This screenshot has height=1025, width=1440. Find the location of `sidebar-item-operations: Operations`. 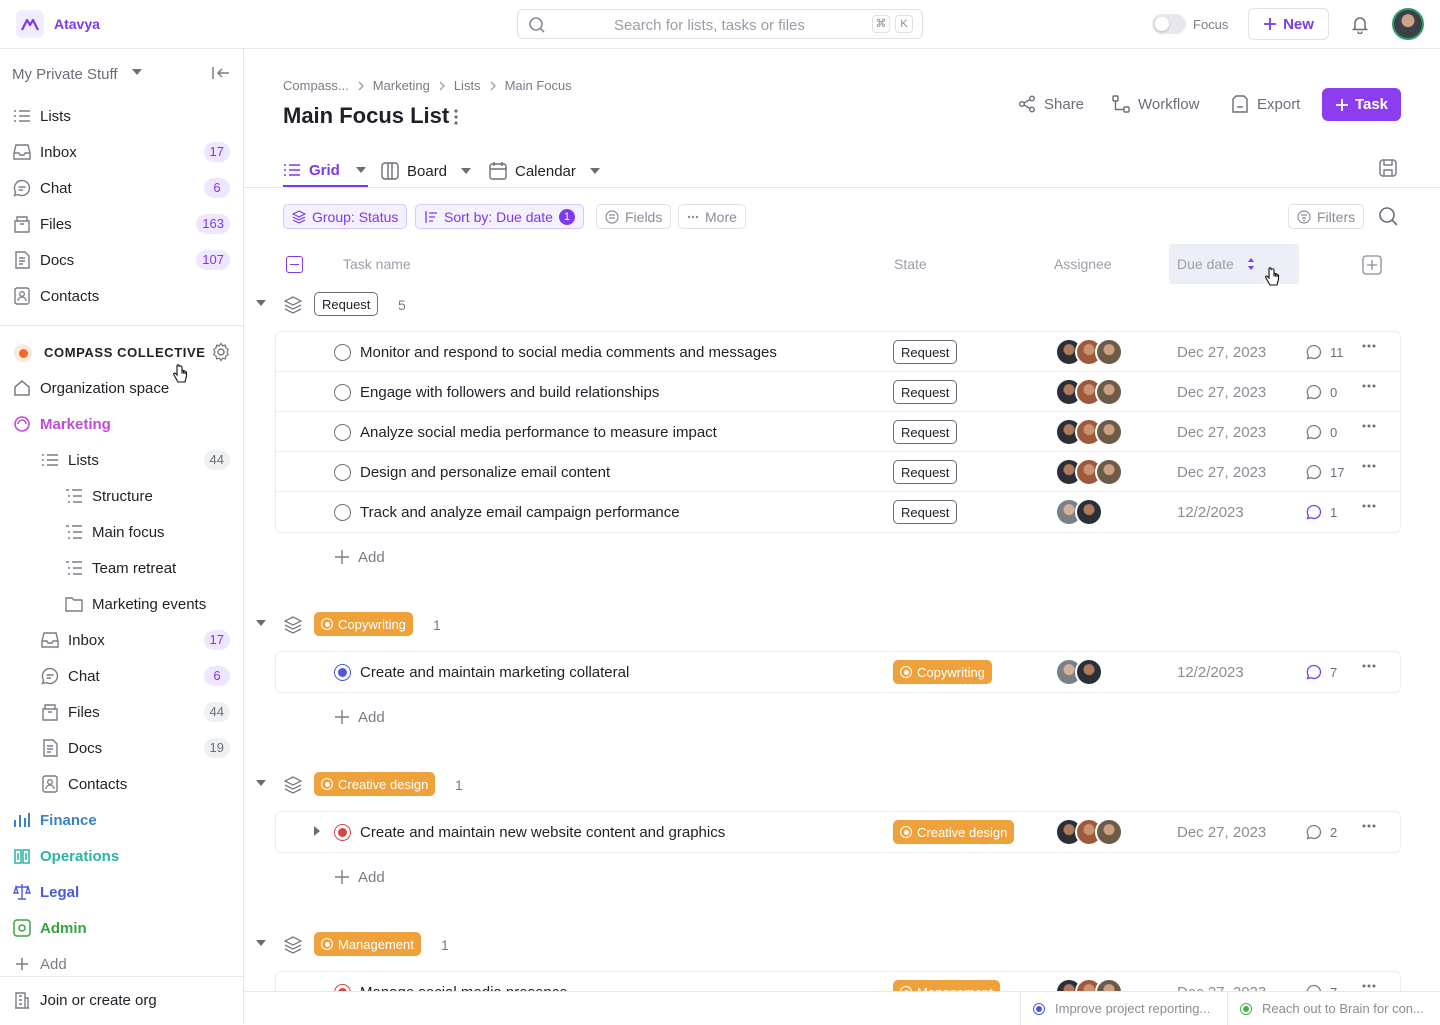

sidebar-item-operations: Operations is located at coordinates (65, 856).